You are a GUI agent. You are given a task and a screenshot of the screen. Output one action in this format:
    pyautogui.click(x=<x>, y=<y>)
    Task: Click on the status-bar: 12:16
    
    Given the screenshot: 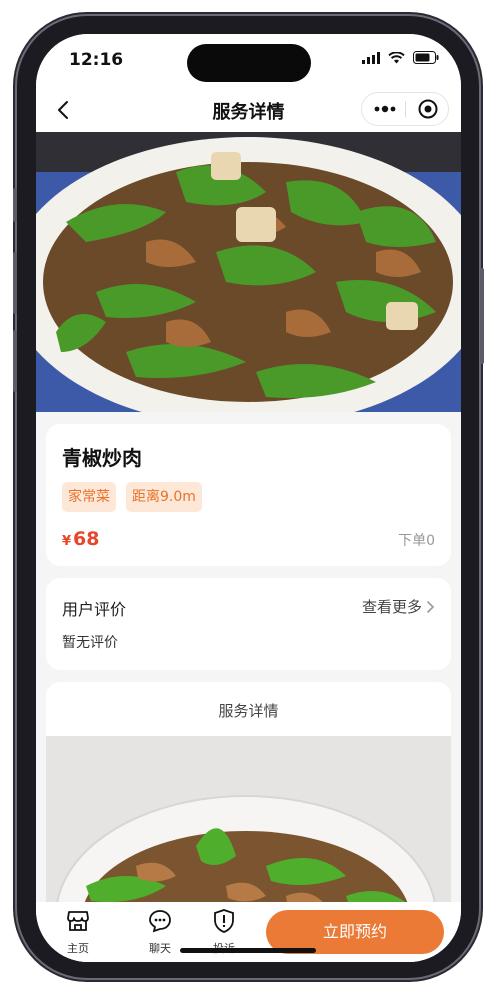 What is the action you would take?
    pyautogui.click(x=248, y=60)
    